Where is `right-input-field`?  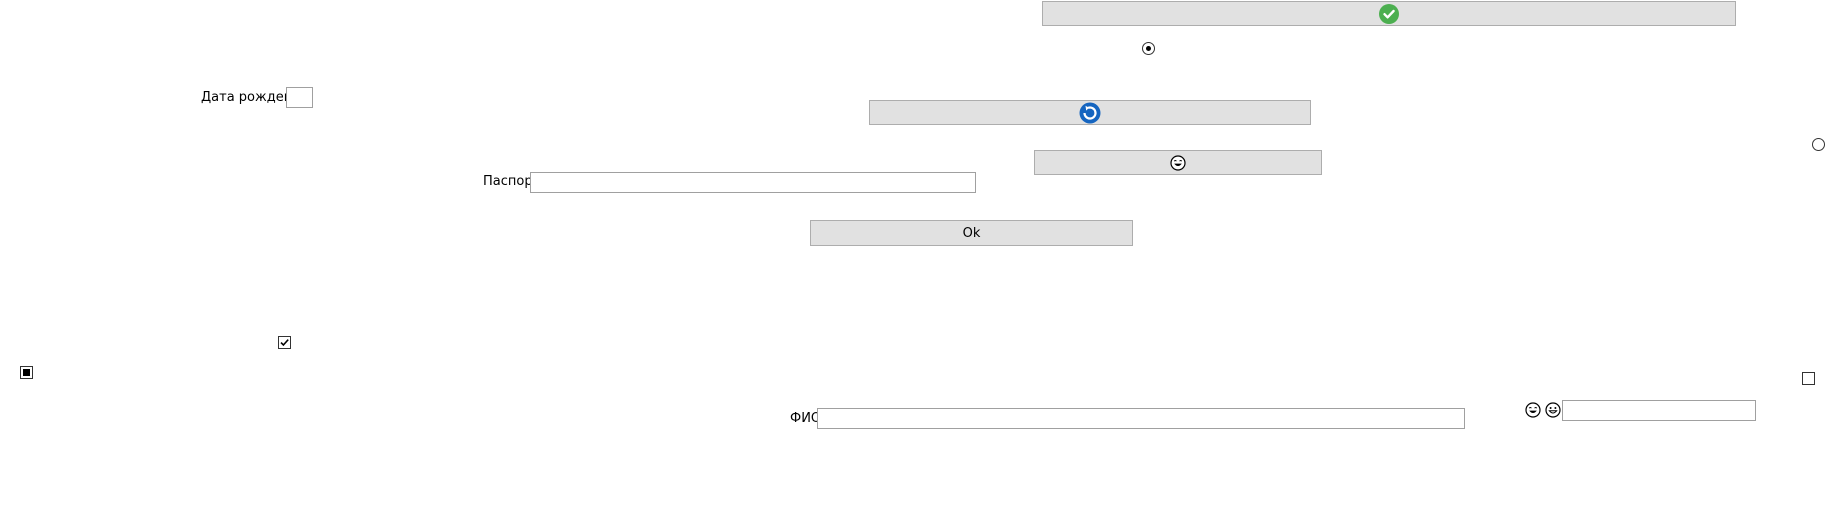 right-input-field is located at coordinates (1659, 410).